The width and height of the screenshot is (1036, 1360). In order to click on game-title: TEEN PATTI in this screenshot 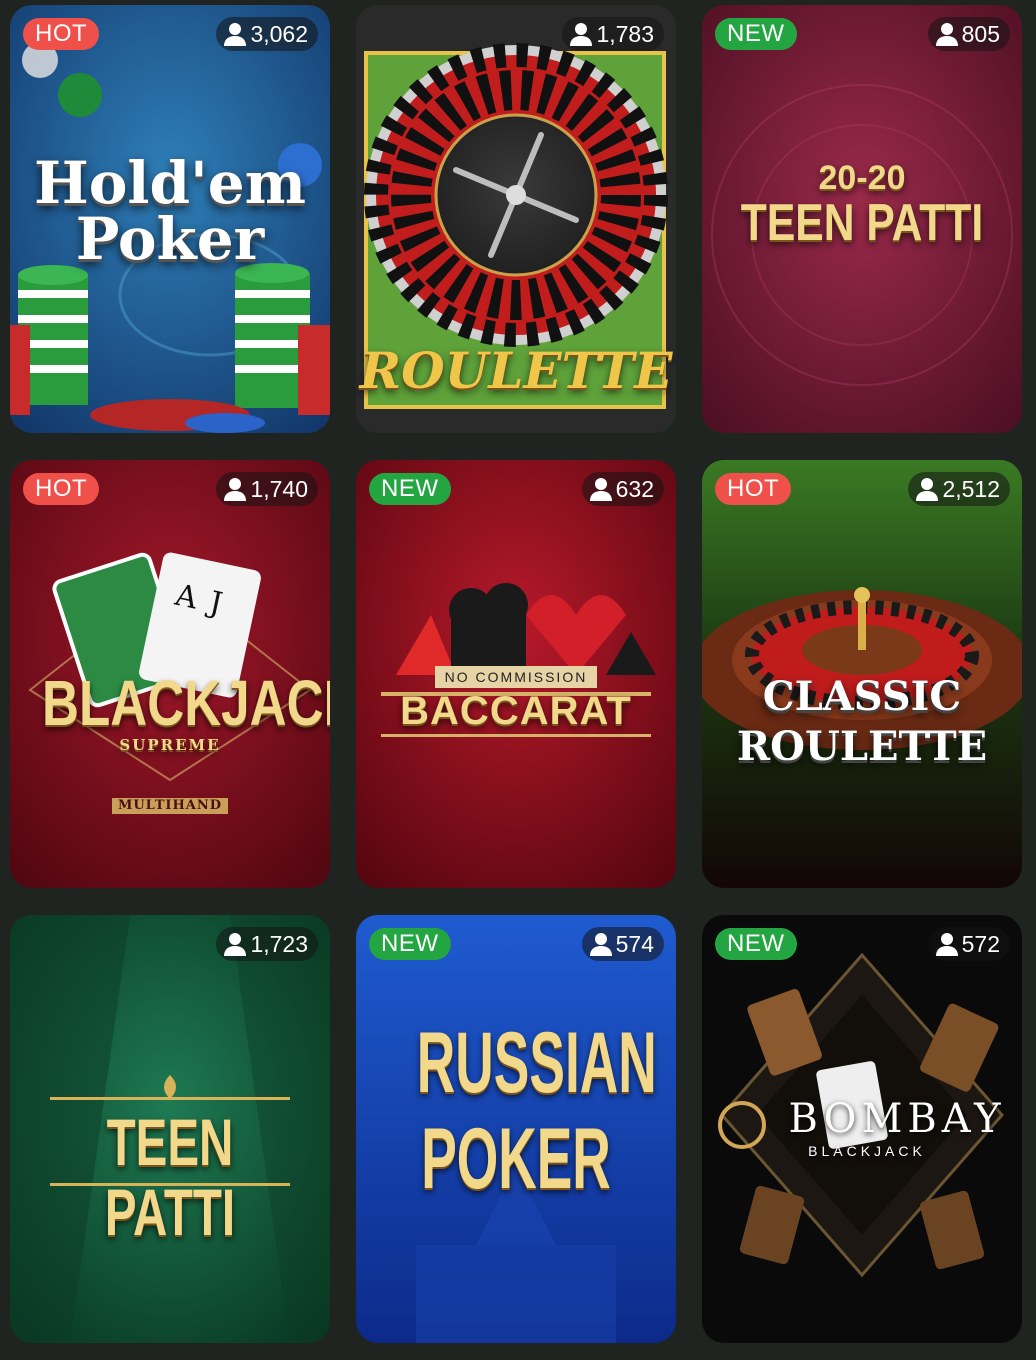, I will do `click(170, 1177)`.